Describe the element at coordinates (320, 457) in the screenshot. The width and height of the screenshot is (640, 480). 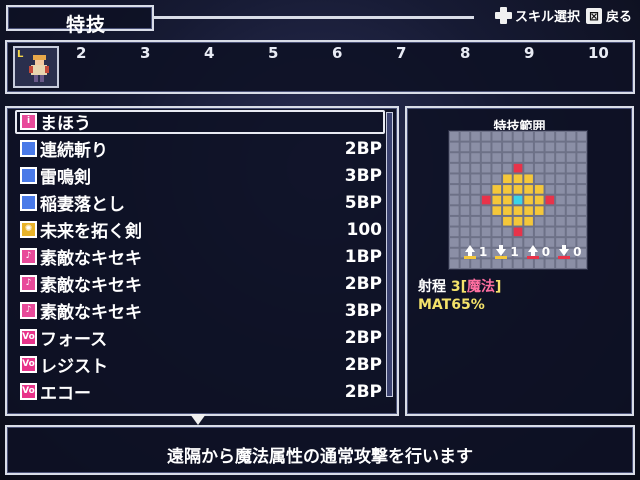
I see `skill-description: 遠隔から魔法属性の通常攻撃を行います` at that location.